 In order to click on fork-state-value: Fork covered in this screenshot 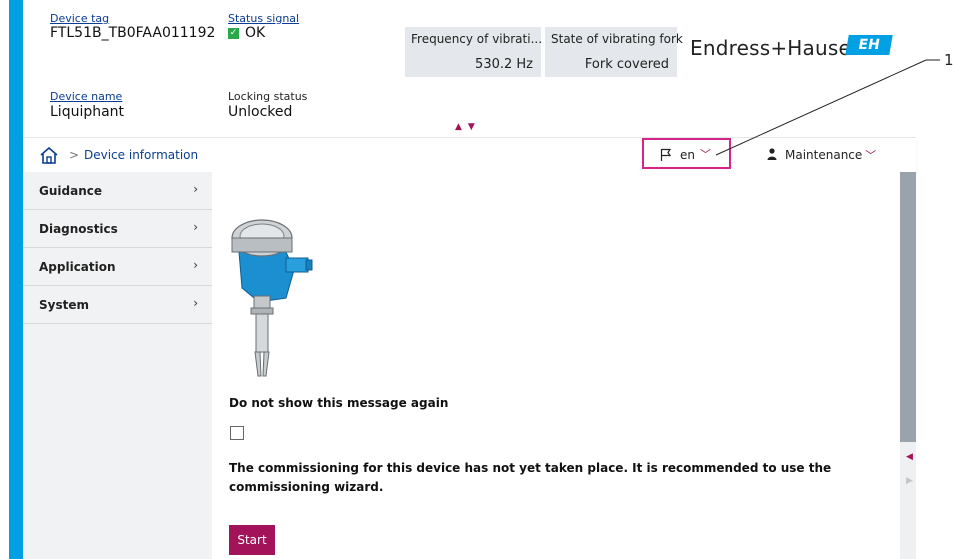, I will do `click(626, 64)`.